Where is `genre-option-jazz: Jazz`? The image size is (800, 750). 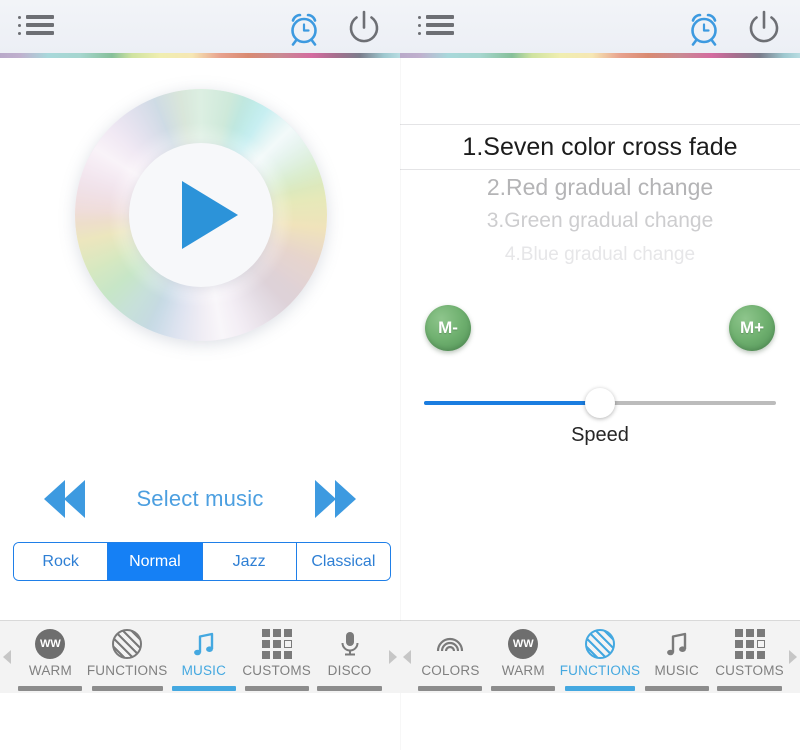
genre-option-jazz: Jazz is located at coordinates (249, 561).